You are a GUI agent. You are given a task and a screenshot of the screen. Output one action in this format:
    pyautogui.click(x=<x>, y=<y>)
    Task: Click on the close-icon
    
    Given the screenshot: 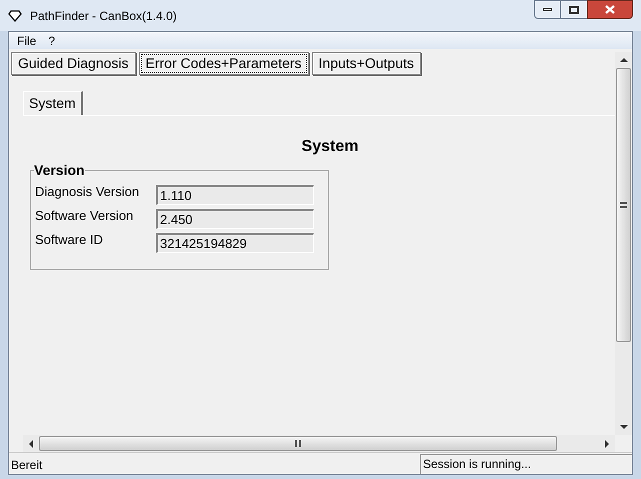 What is the action you would take?
    pyautogui.click(x=610, y=9)
    